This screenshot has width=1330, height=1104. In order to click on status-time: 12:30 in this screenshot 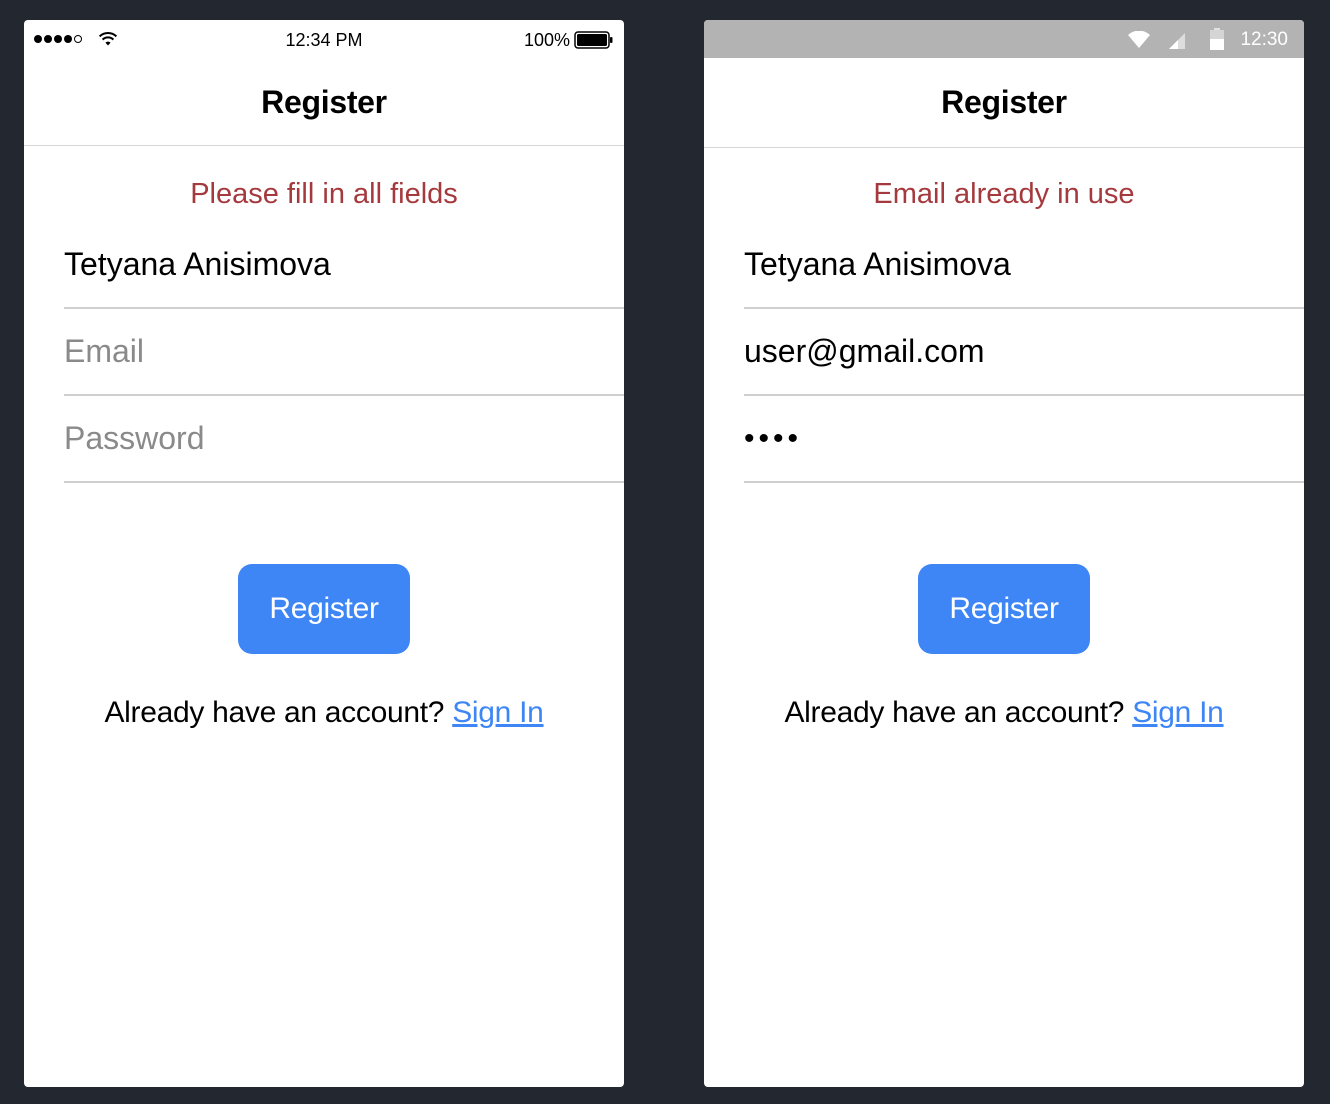, I will do `click(1264, 39)`.